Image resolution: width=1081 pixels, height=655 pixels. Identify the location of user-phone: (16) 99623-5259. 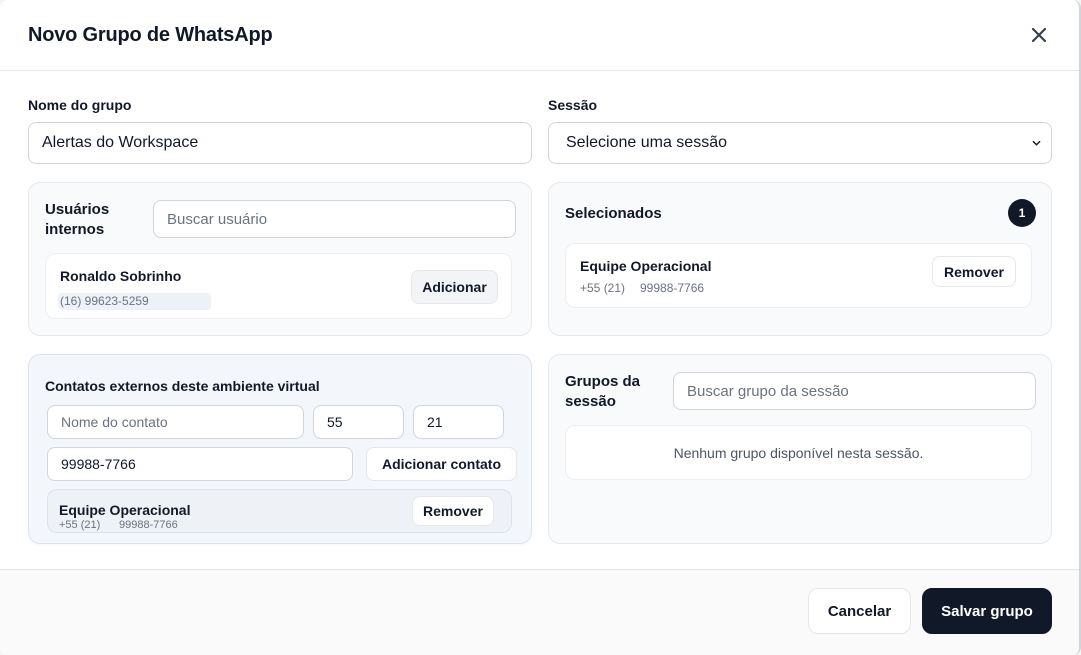
(104, 301).